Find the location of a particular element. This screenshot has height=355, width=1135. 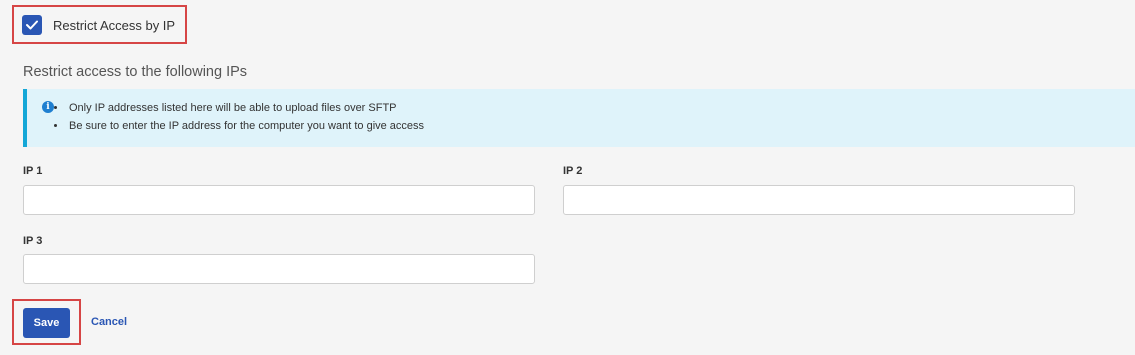

ip3-label: IP 3 is located at coordinates (33, 241).